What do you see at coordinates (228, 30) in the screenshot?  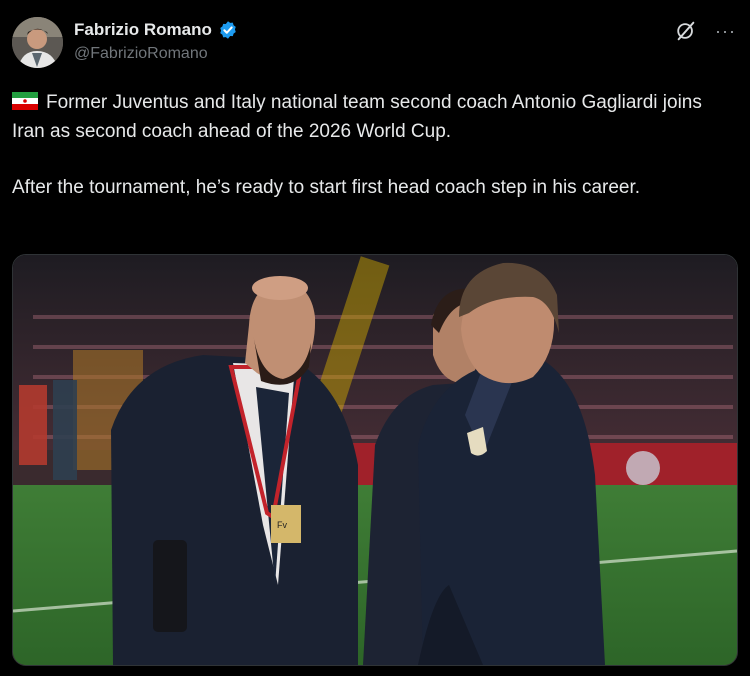 I see `verified-badge-icon` at bounding box center [228, 30].